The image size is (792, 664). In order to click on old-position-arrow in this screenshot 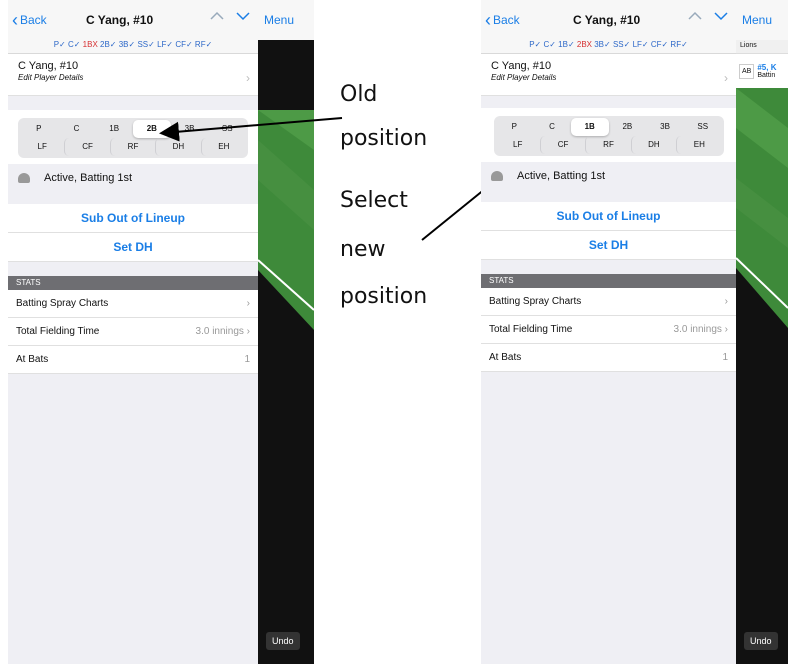, I will do `click(251, 129)`.